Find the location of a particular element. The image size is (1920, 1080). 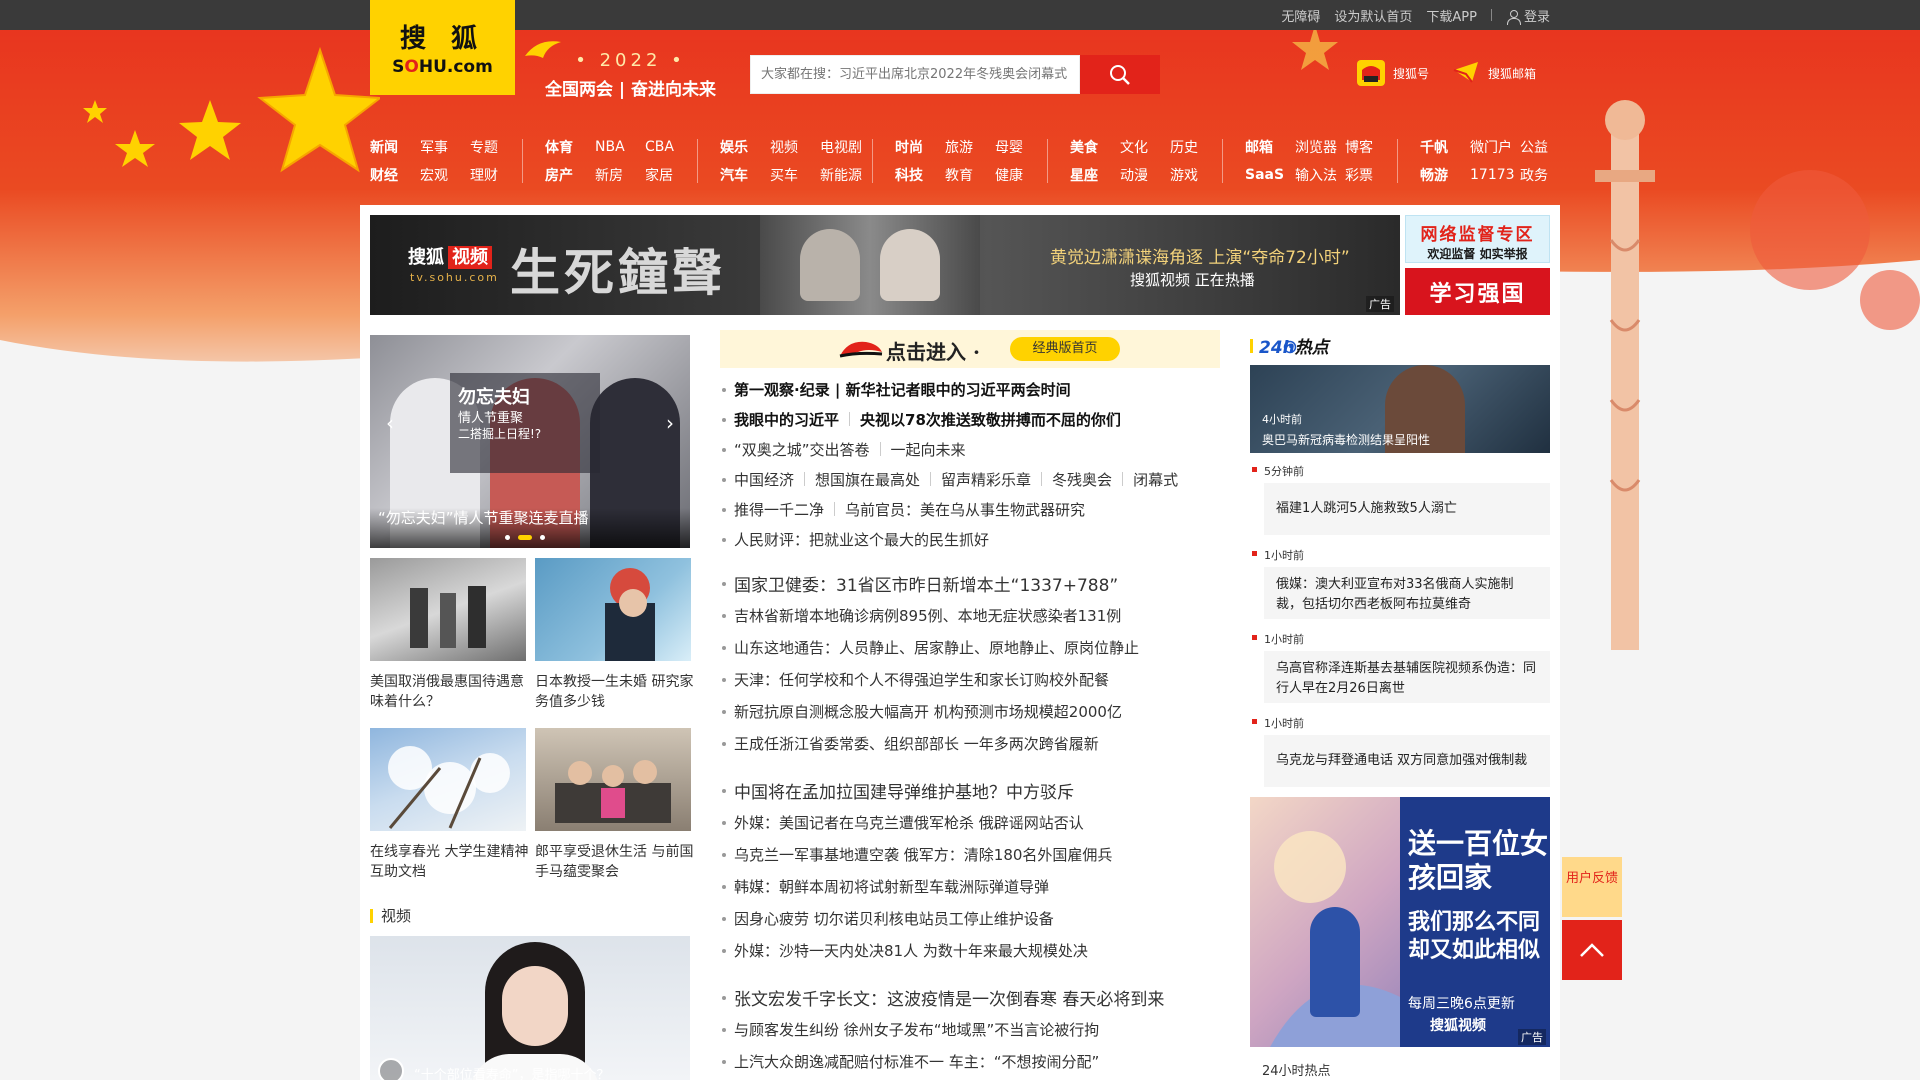

nav-item: 美食 is located at coordinates (1095, 147).